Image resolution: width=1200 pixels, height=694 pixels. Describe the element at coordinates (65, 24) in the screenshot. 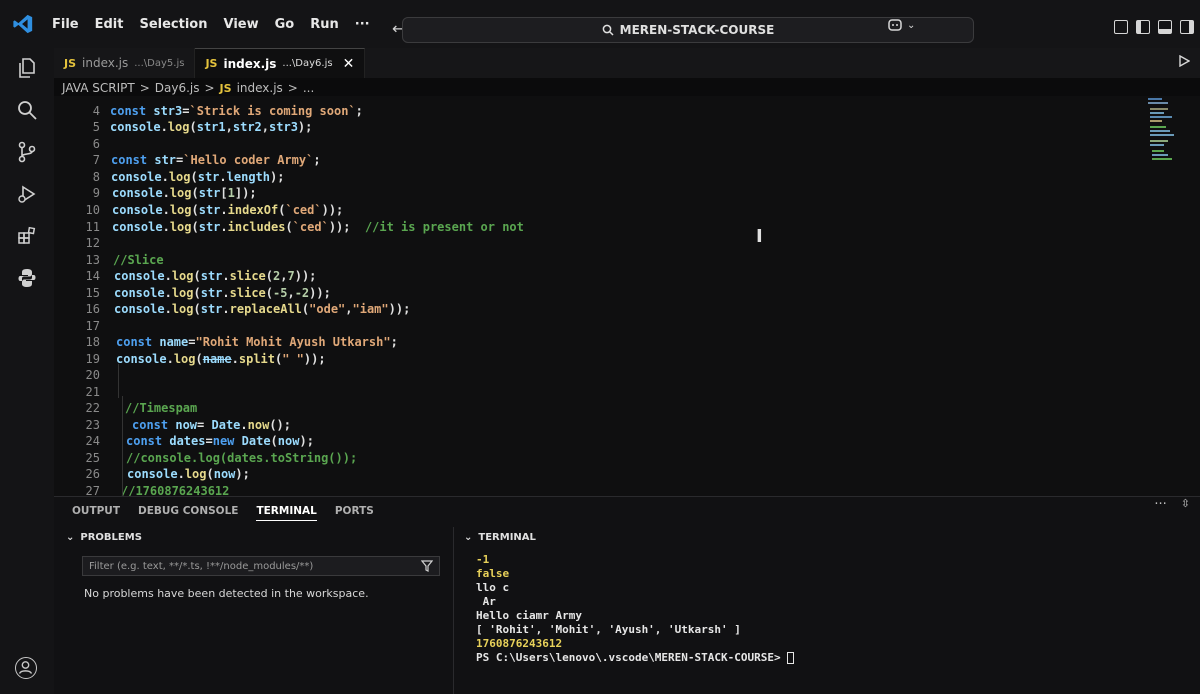

I see `menu-file: File` at that location.